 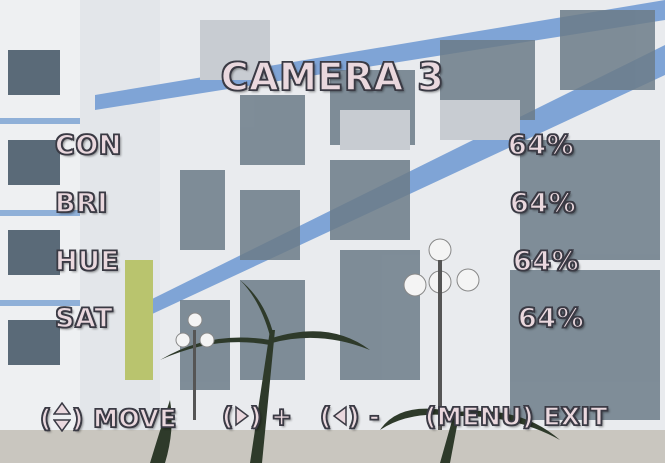 I want to click on move-label: MOVE, so click(x=134, y=418).